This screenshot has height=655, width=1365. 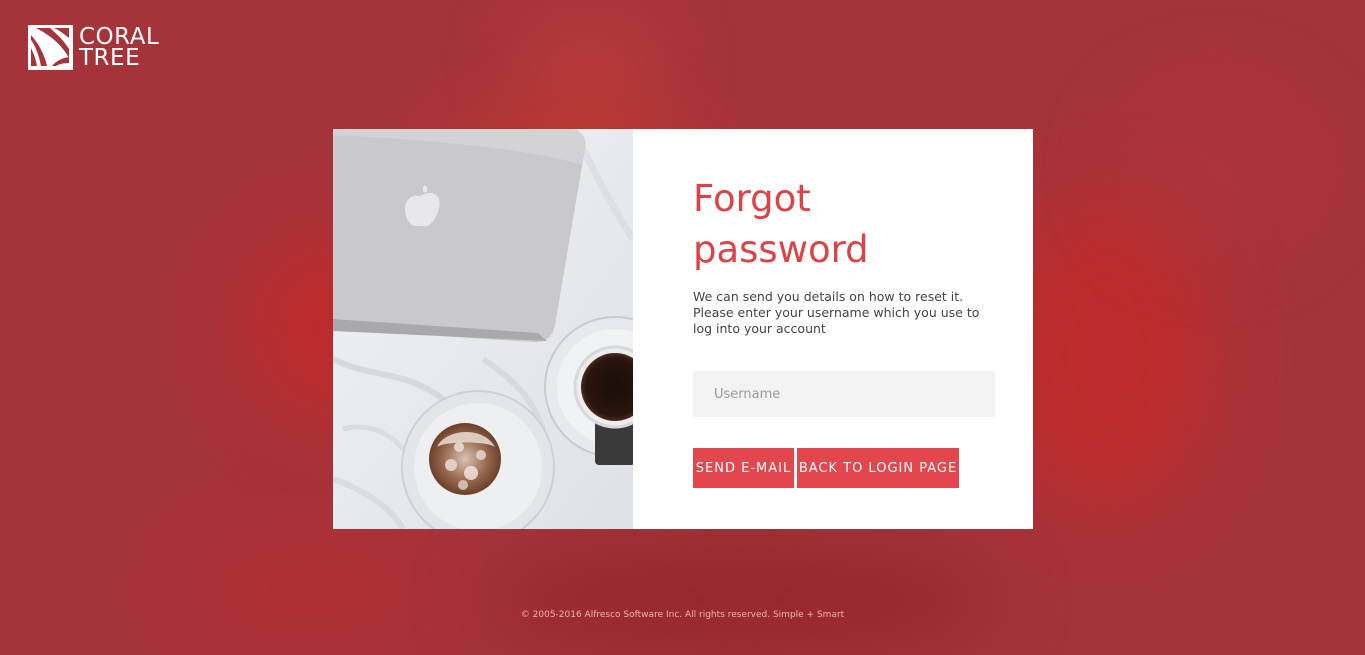 I want to click on back-to-login-button: BACK TO LOGIN PAGE, so click(x=878, y=468).